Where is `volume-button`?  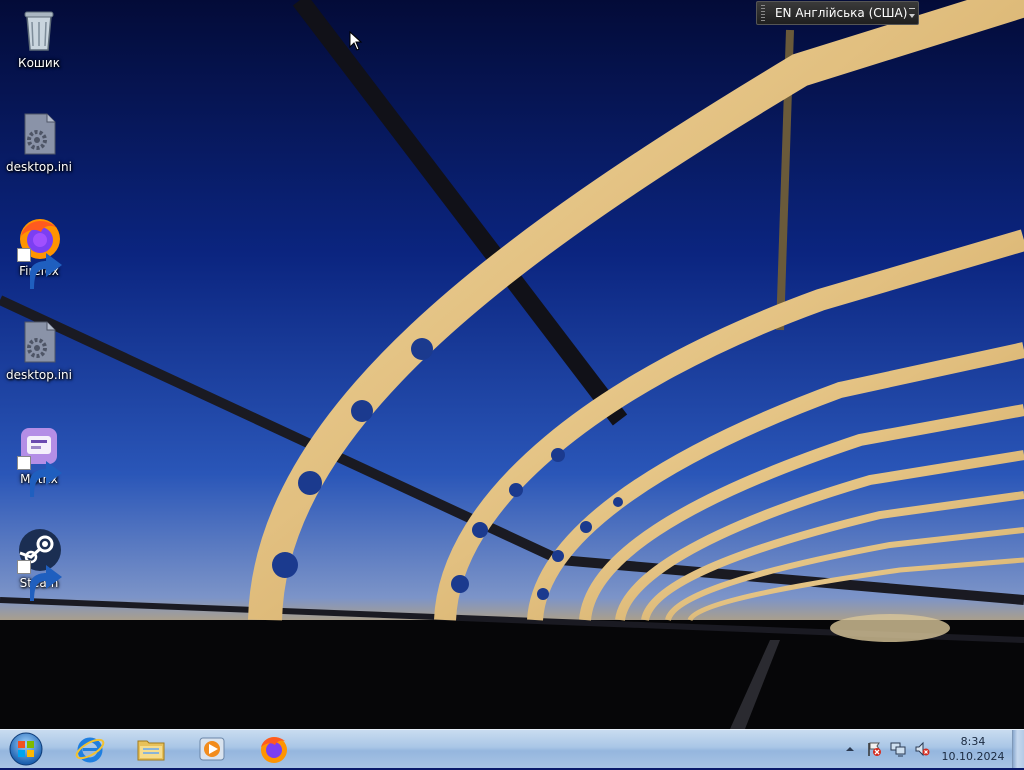
volume-button is located at coordinates (922, 749).